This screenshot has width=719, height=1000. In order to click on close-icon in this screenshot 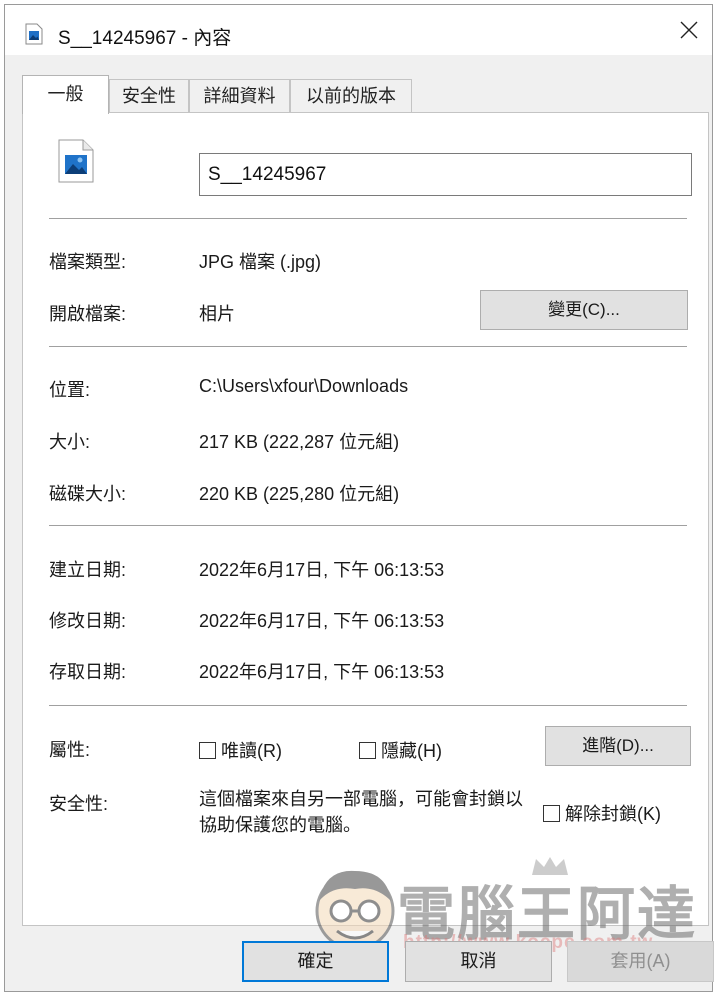, I will do `click(689, 30)`.